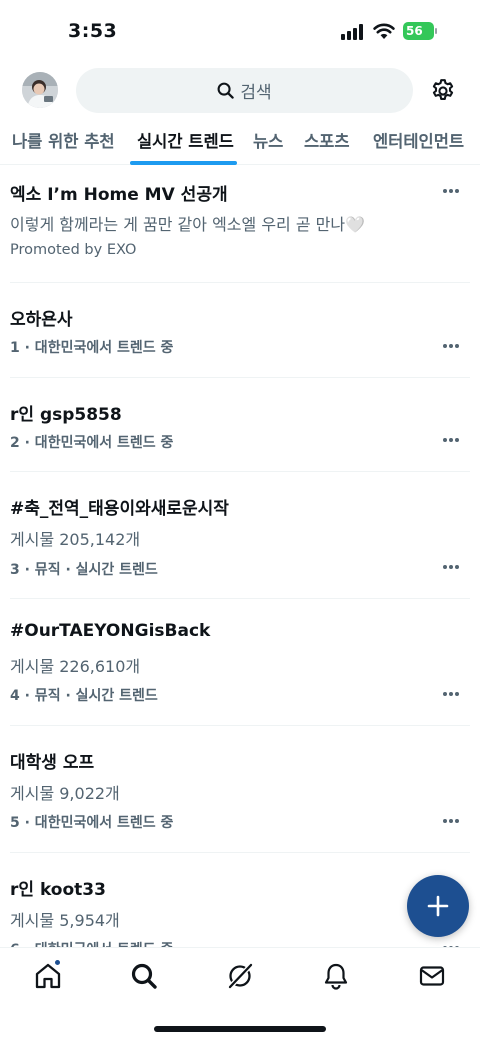 This screenshot has height=1040, width=480. What do you see at coordinates (73, 250) in the screenshot?
I see `promoted-by-label: Promoted by EXO` at bounding box center [73, 250].